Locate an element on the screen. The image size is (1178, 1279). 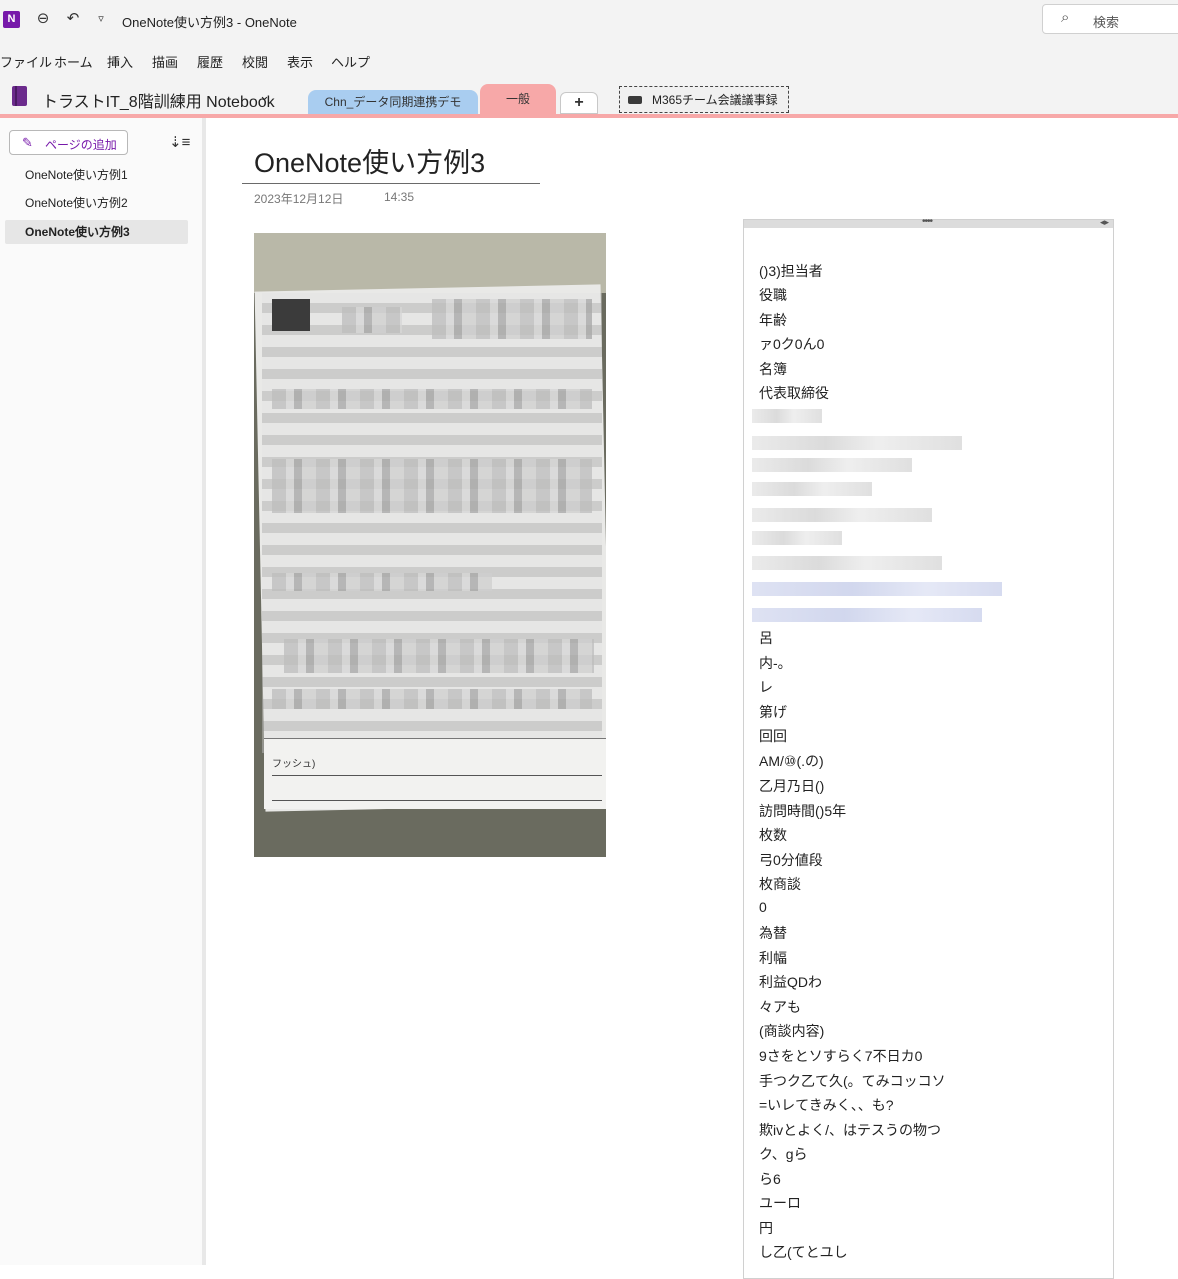
photo-dark-mark is located at coordinates (291, 315).